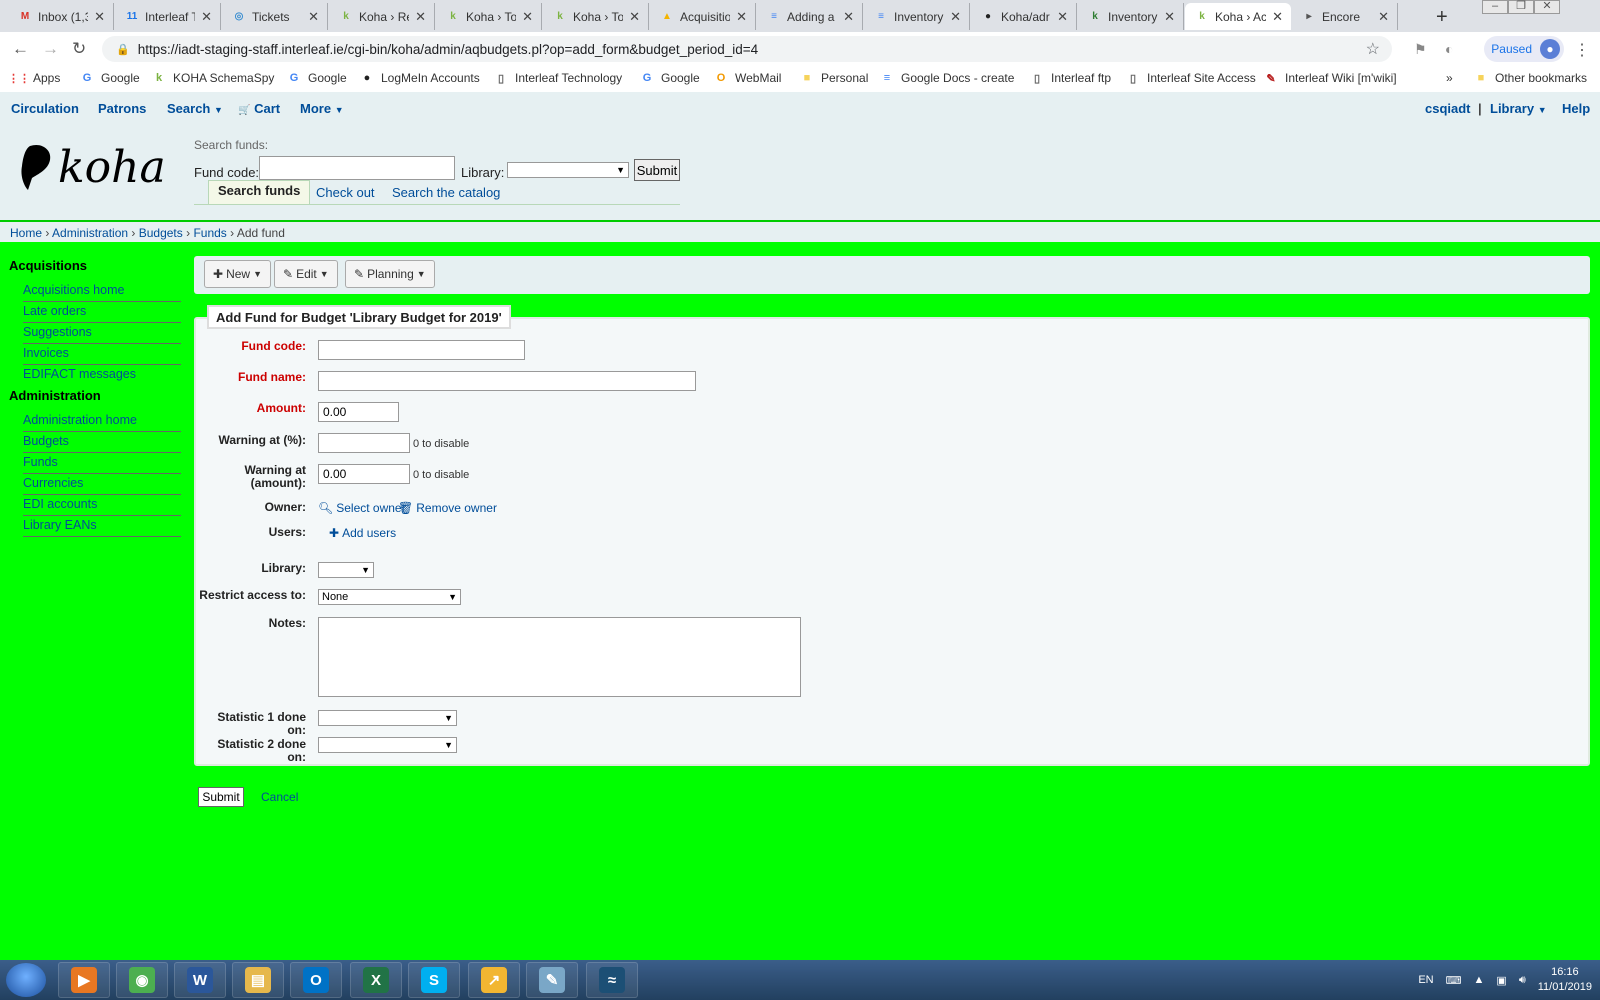  I want to click on bookmark-item: ▯ Interleaf Site Access, so click(1191, 78).